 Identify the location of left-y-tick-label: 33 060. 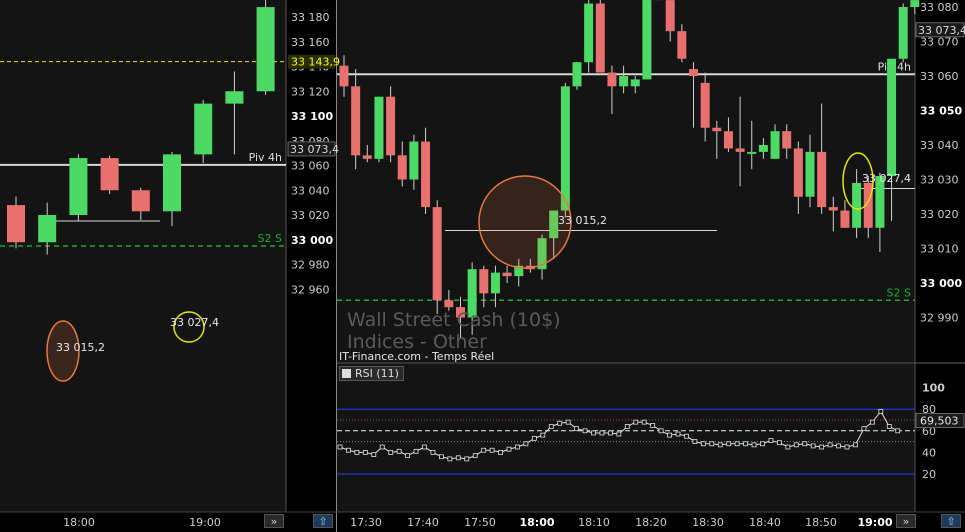
(310, 166).